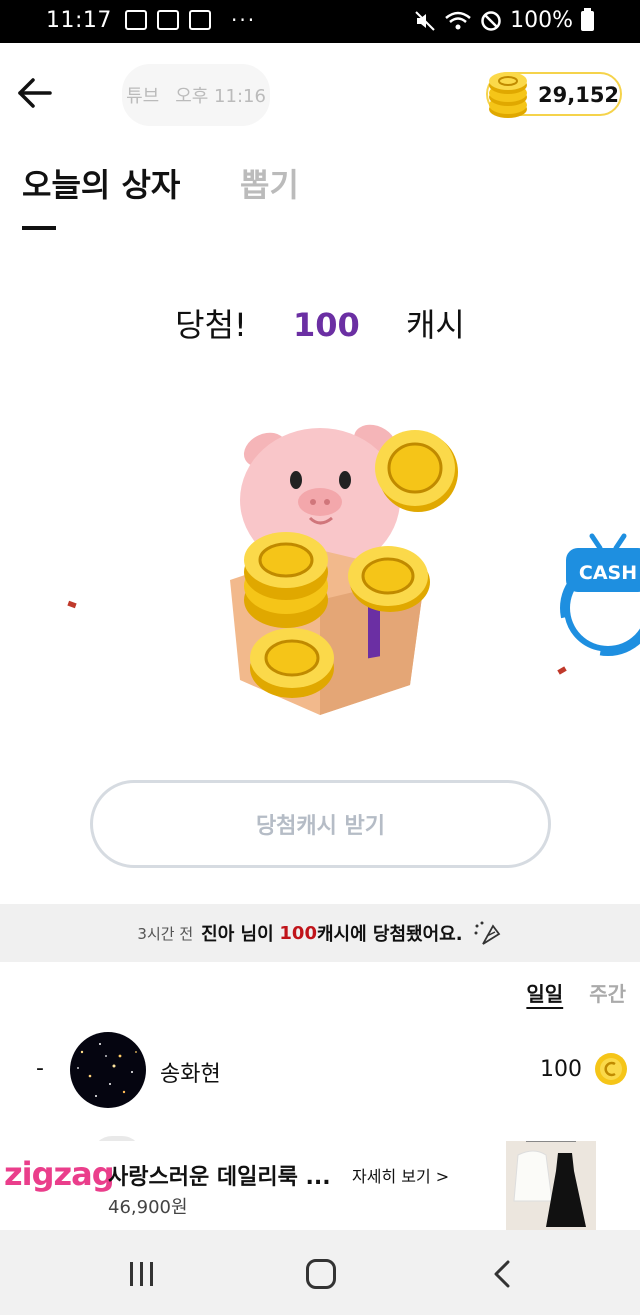 Image resolution: width=640 pixels, height=1315 pixels. I want to click on toast-time: 오후 11:16, so click(220, 96).